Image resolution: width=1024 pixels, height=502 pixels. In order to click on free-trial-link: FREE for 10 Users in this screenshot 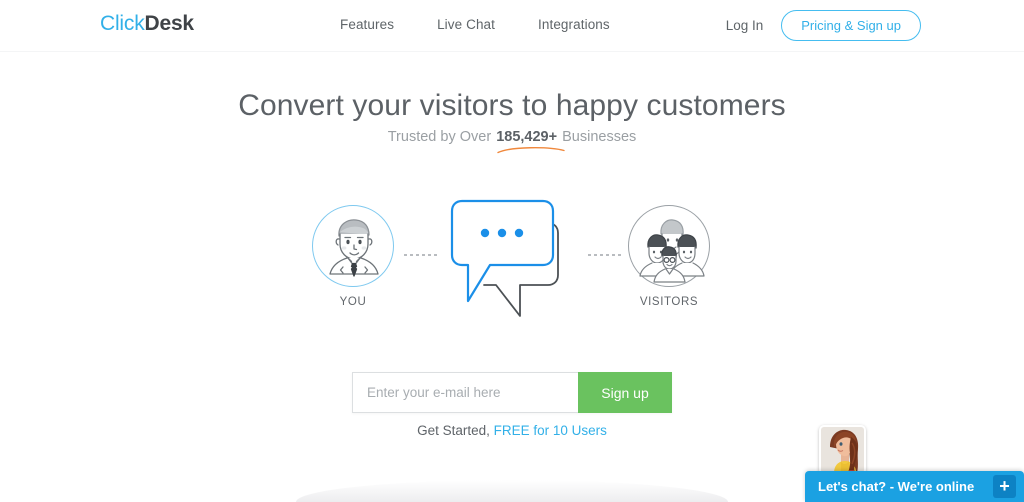, I will do `click(550, 430)`.